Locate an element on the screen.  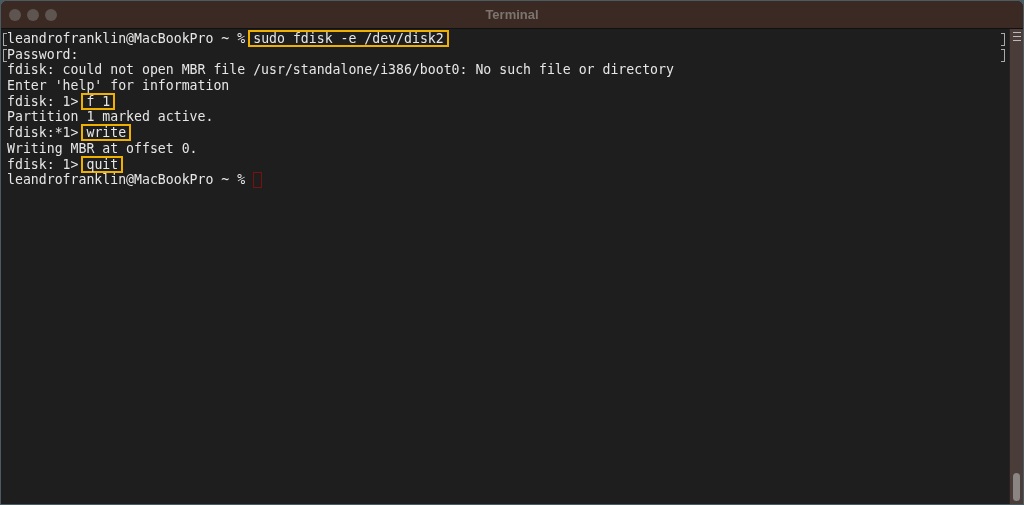
command-text: f 1 is located at coordinates (98, 102).